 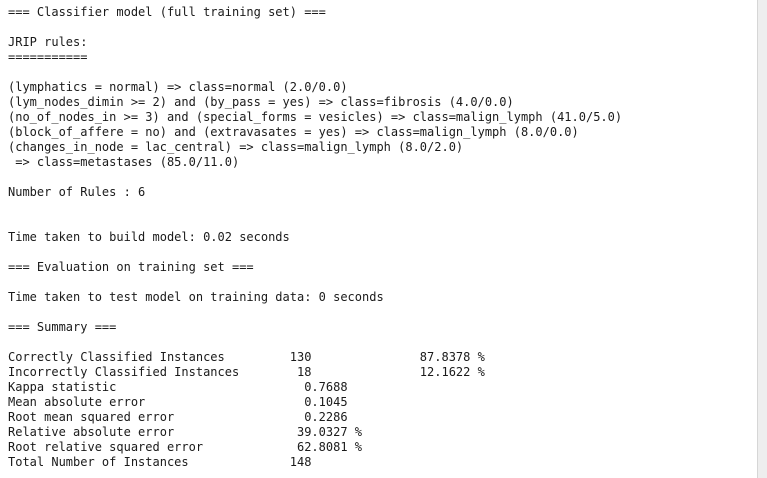 I want to click on rules-title: JRIP rules:, so click(x=48, y=42).